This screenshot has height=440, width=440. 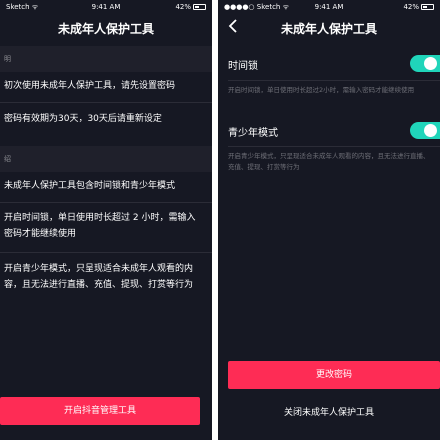 What do you see at coordinates (83, 119) in the screenshot?
I see `info-line-password-validity: 密码有效期为30天，30天后请重新设定` at bounding box center [83, 119].